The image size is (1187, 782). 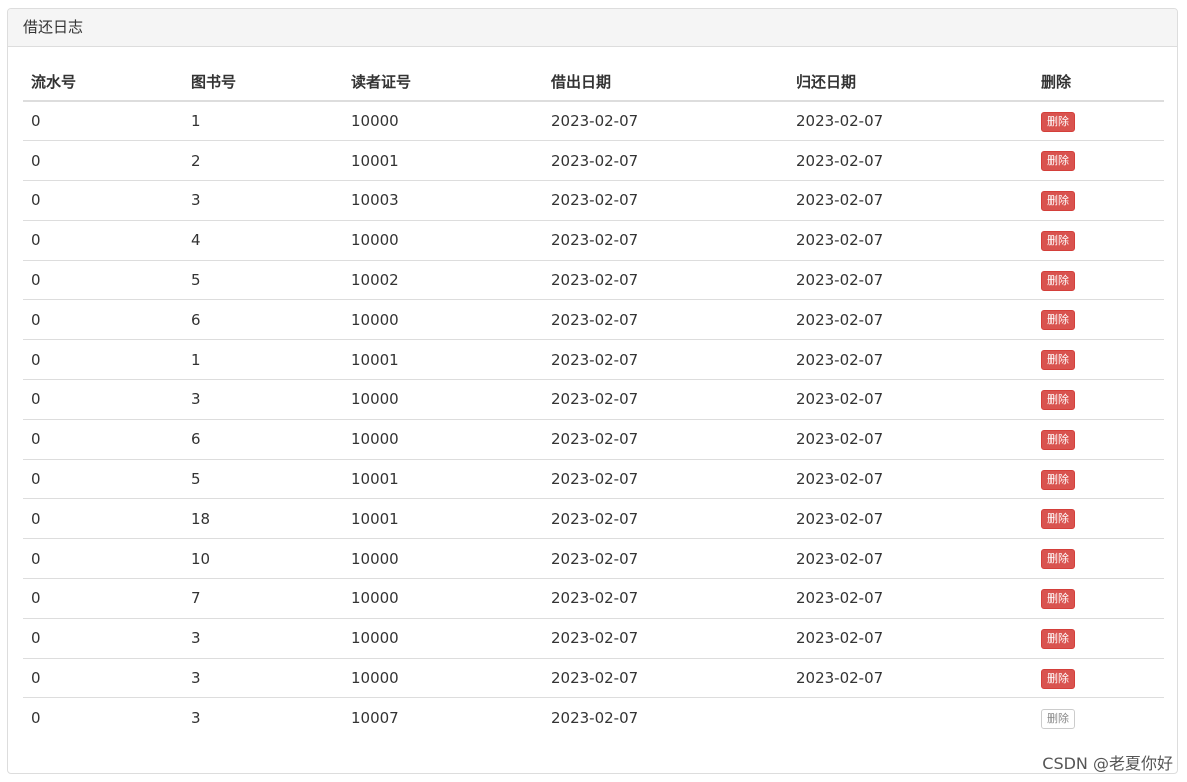 What do you see at coordinates (443, 82) in the screenshot?
I see `header-reader-id: 读者证号` at bounding box center [443, 82].